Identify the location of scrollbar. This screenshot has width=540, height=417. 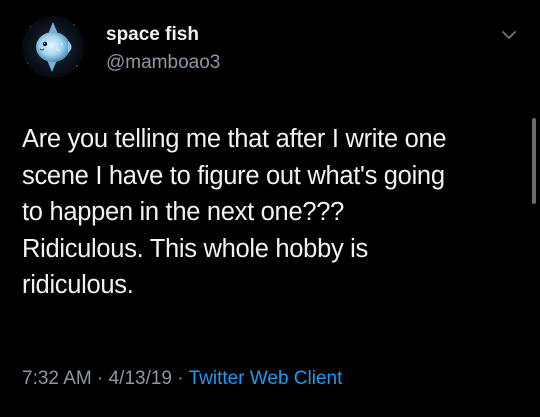
(534, 161).